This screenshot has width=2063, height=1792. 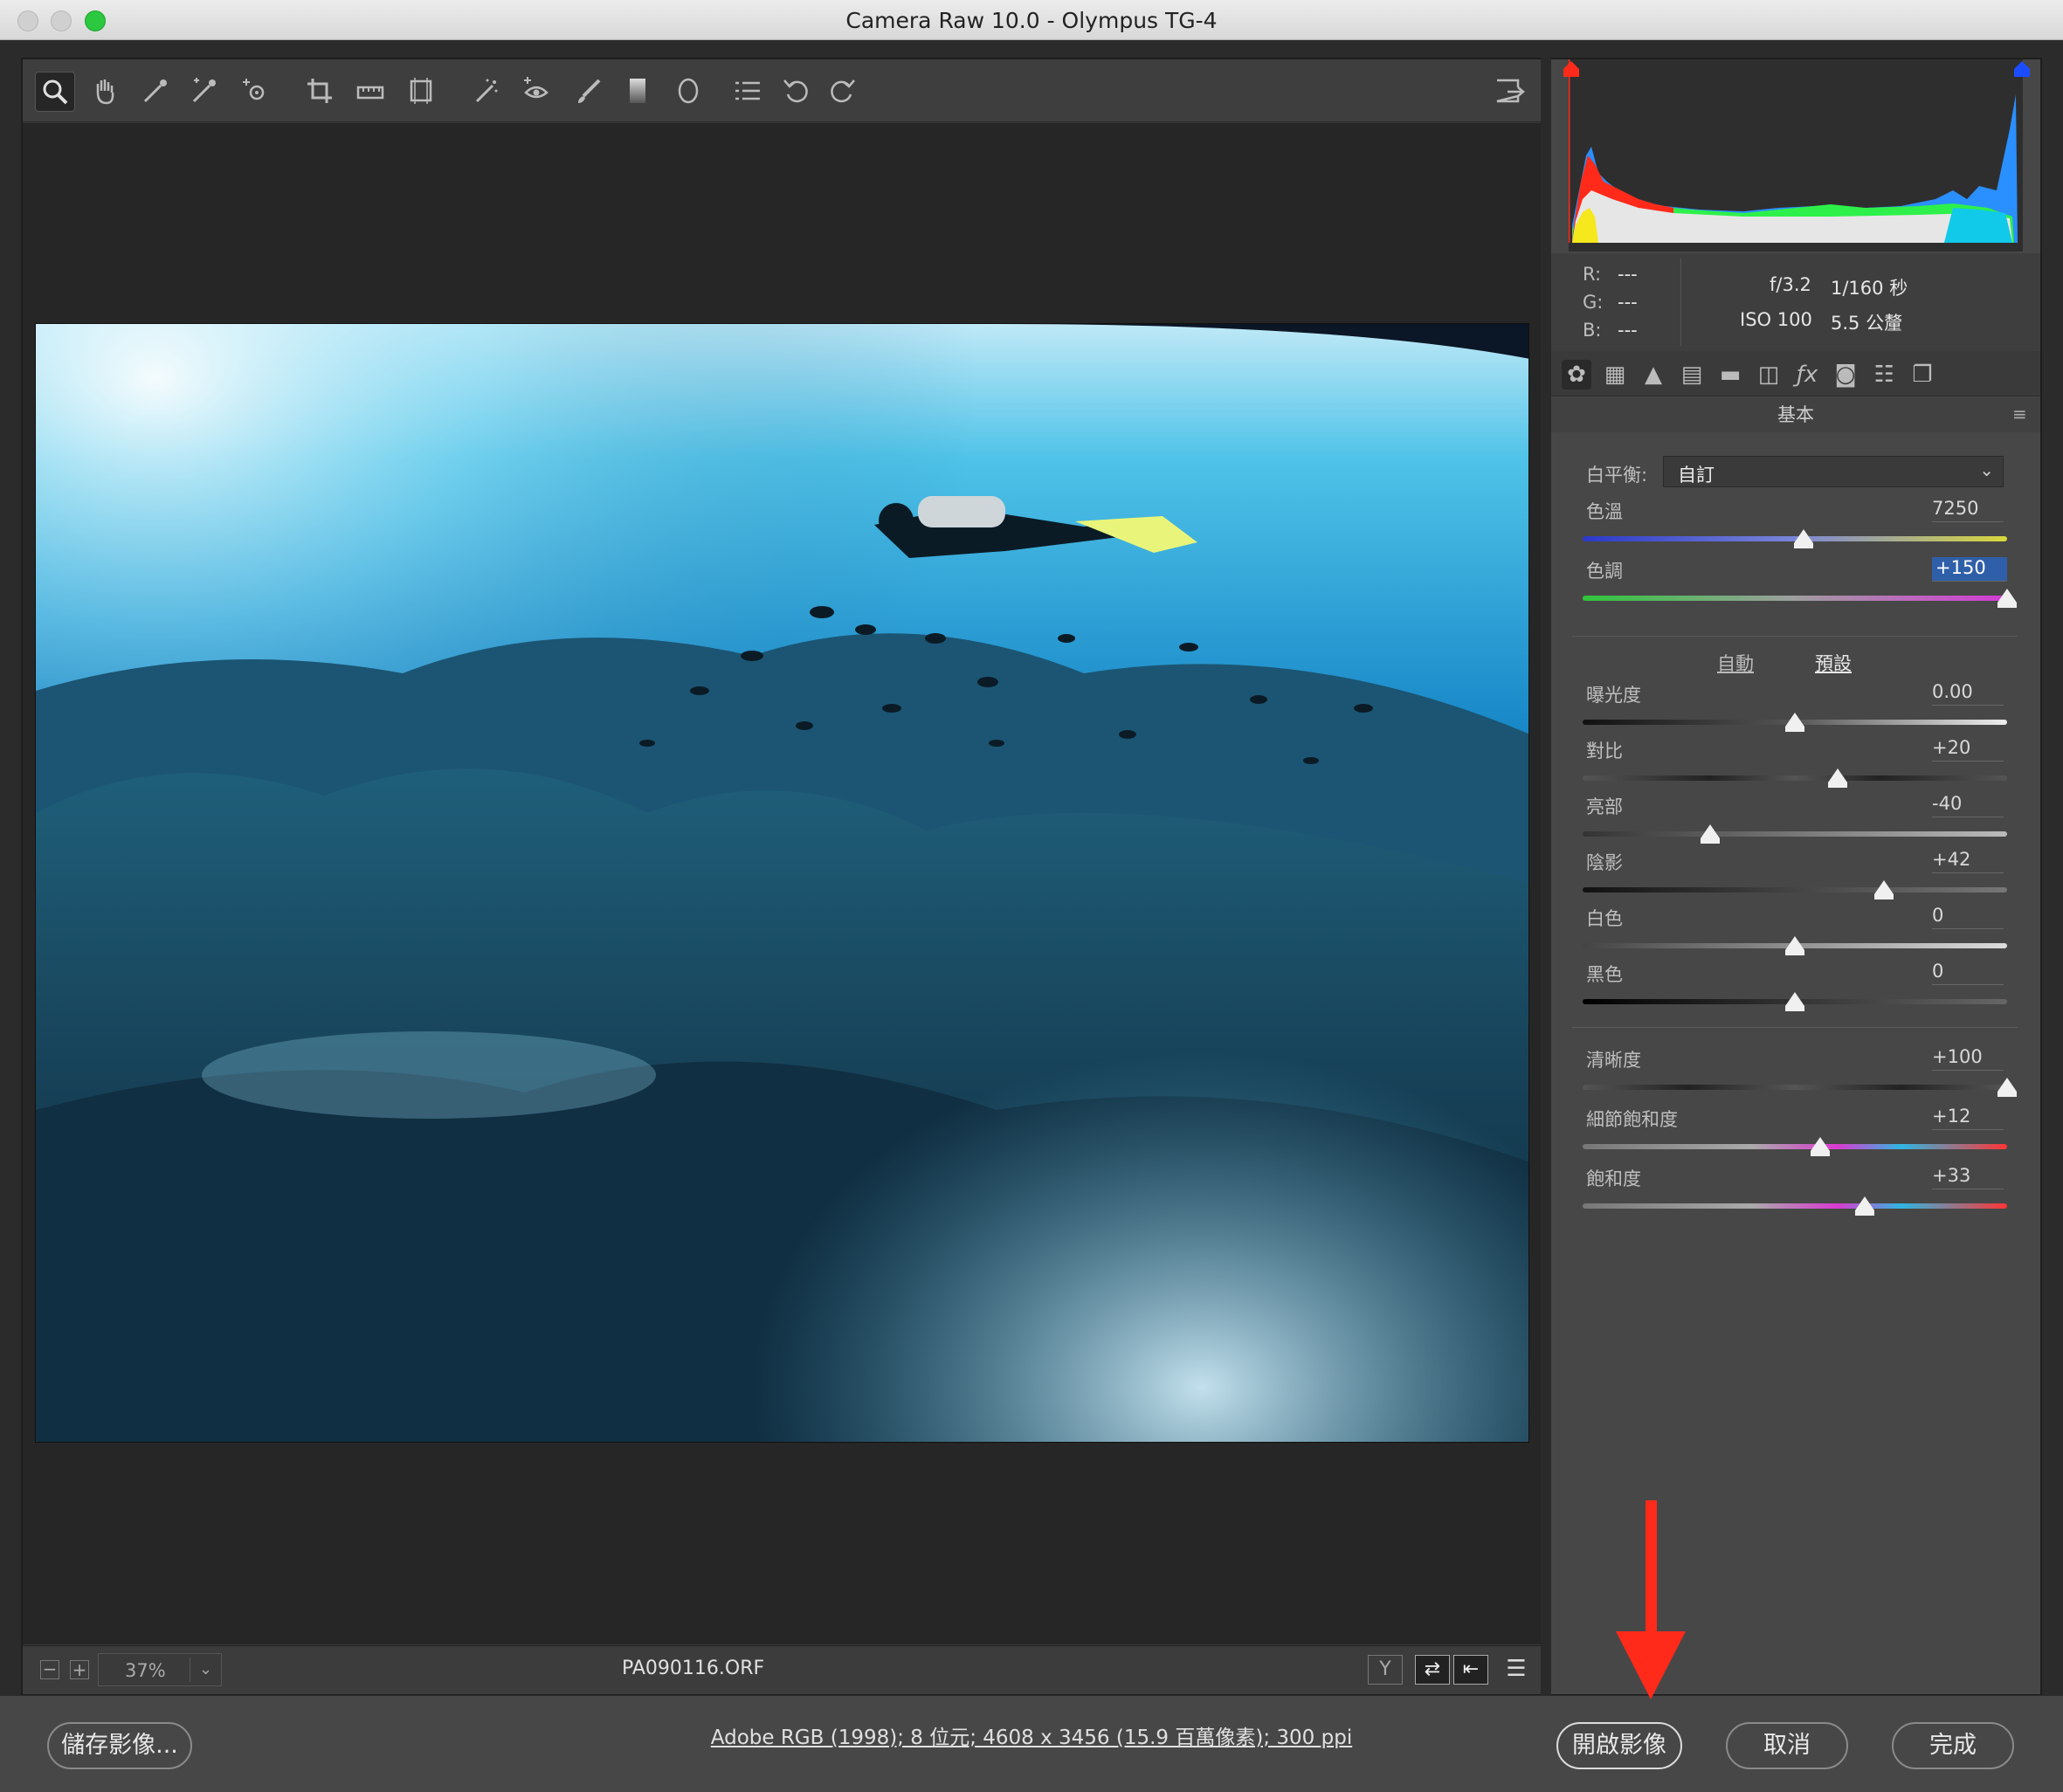 I want to click on before-after-icon: Y, so click(x=1385, y=1670).